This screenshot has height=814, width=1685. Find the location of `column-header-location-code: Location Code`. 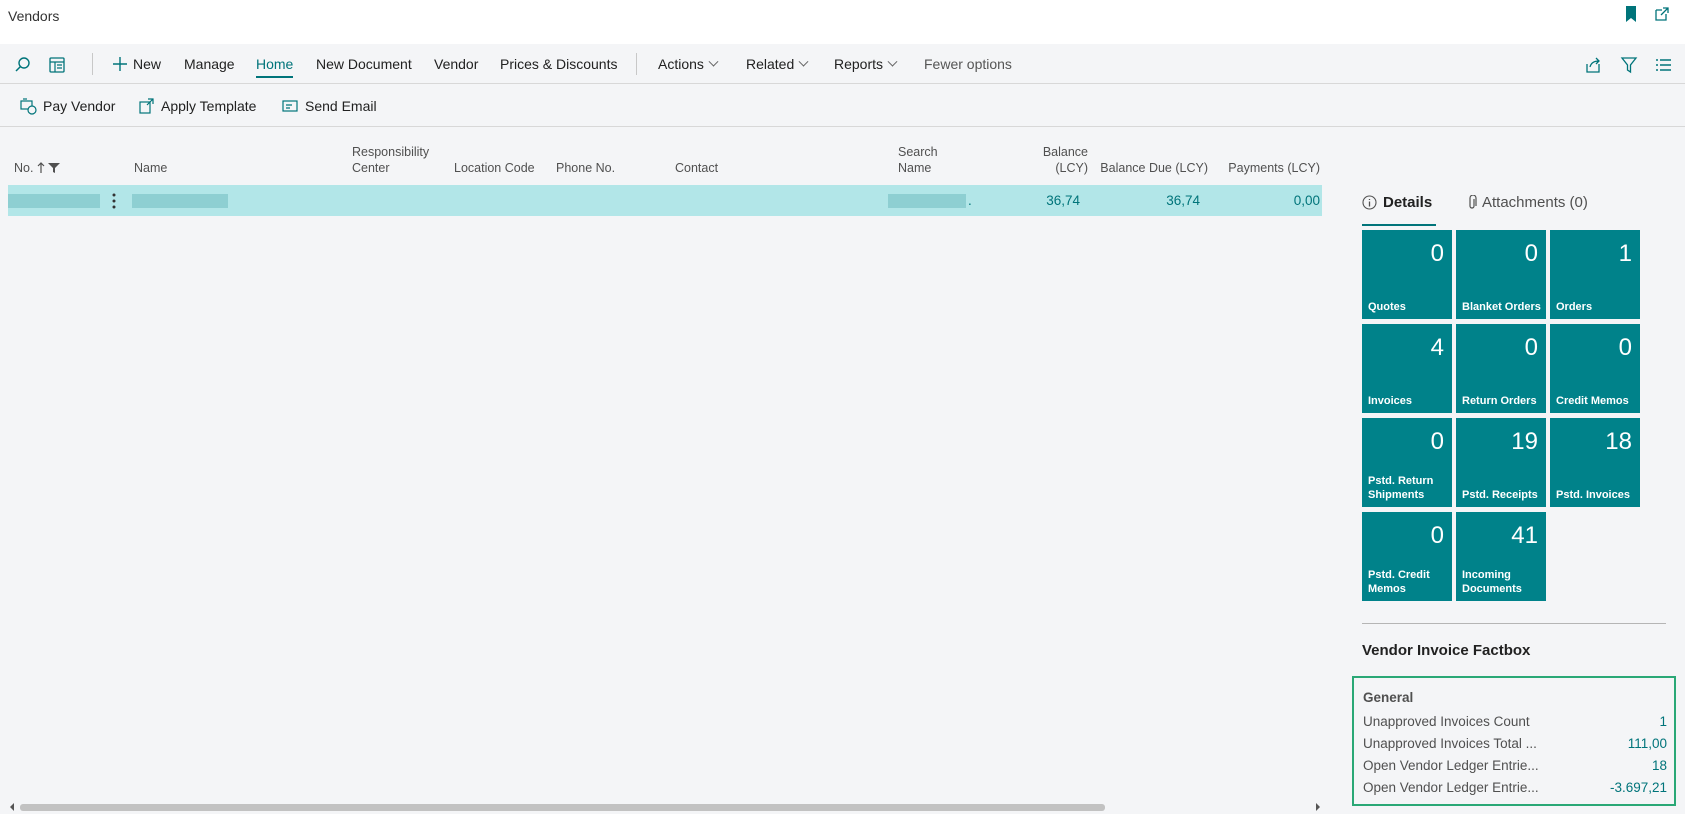

column-header-location-code: Location Code is located at coordinates (494, 168).